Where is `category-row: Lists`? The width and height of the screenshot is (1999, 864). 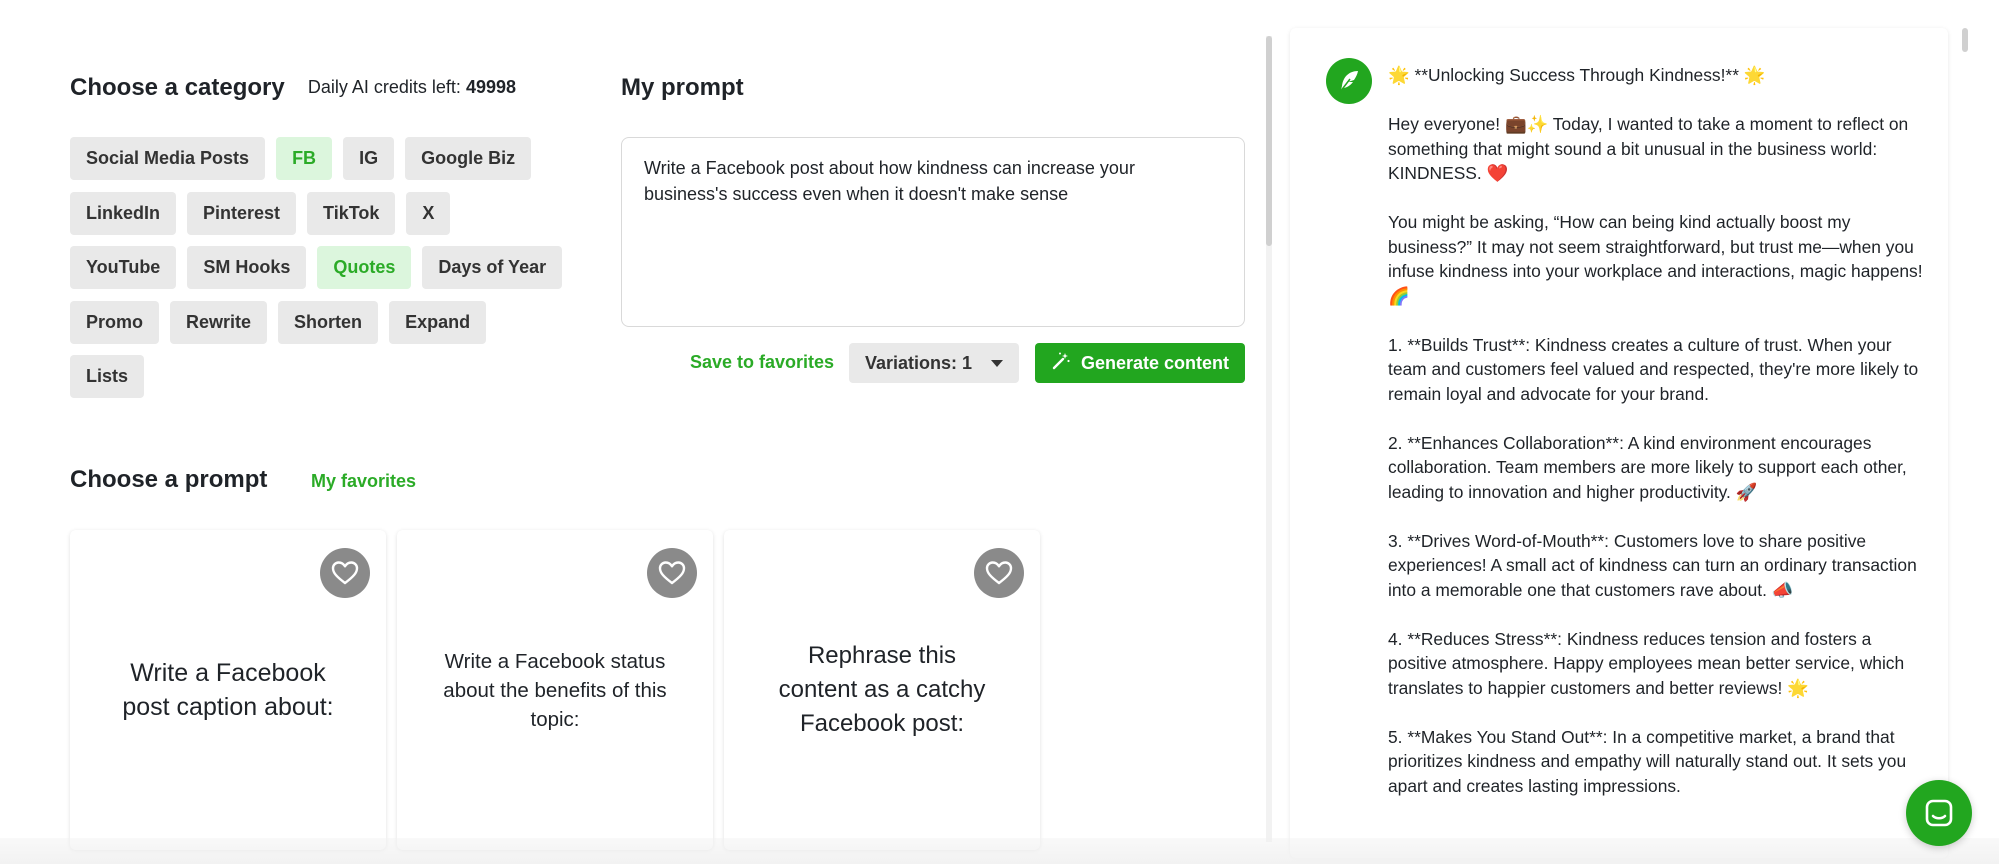 category-row: Lists is located at coordinates (107, 376).